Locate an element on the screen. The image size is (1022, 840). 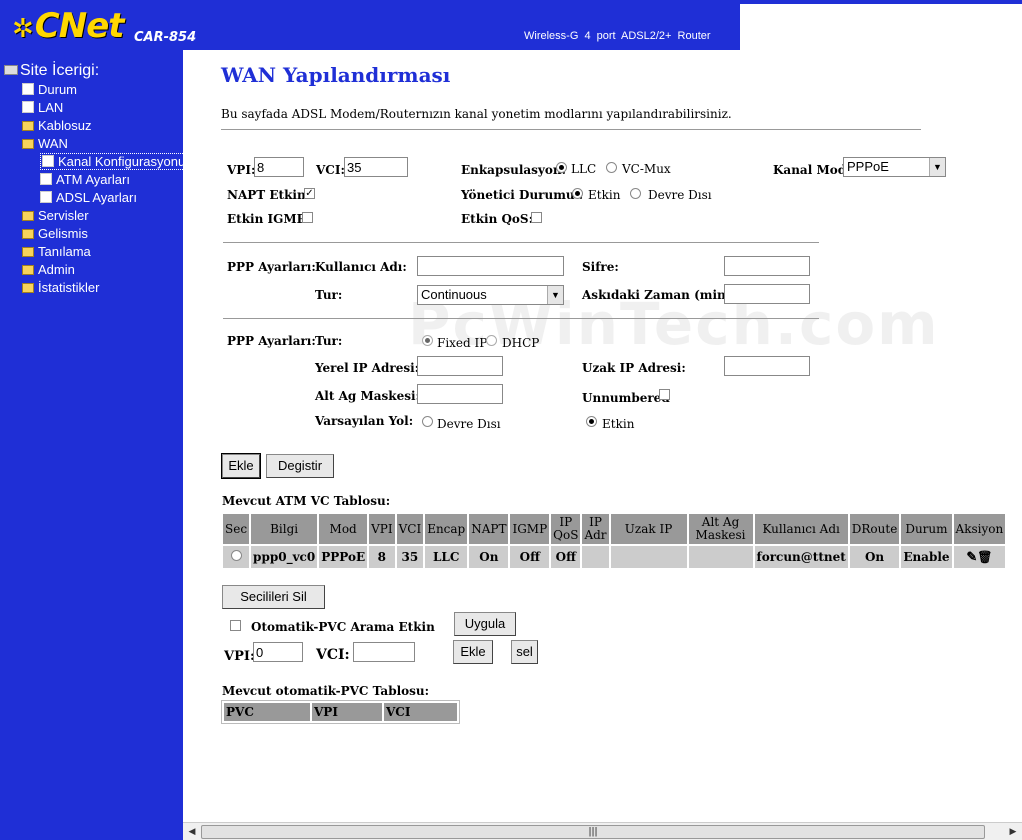
sidebar-item-lan: LAN is located at coordinates (42, 107).